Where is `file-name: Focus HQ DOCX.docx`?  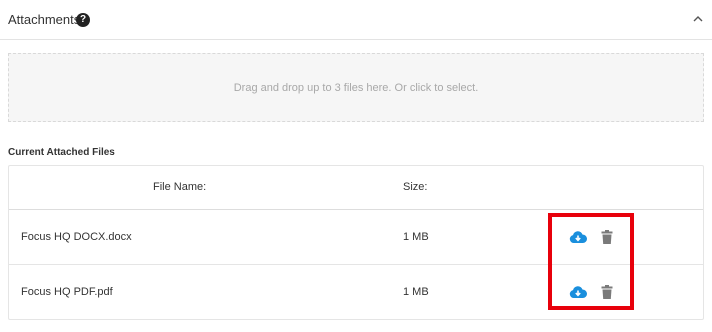
file-name: Focus HQ DOCX.docx is located at coordinates (76, 237).